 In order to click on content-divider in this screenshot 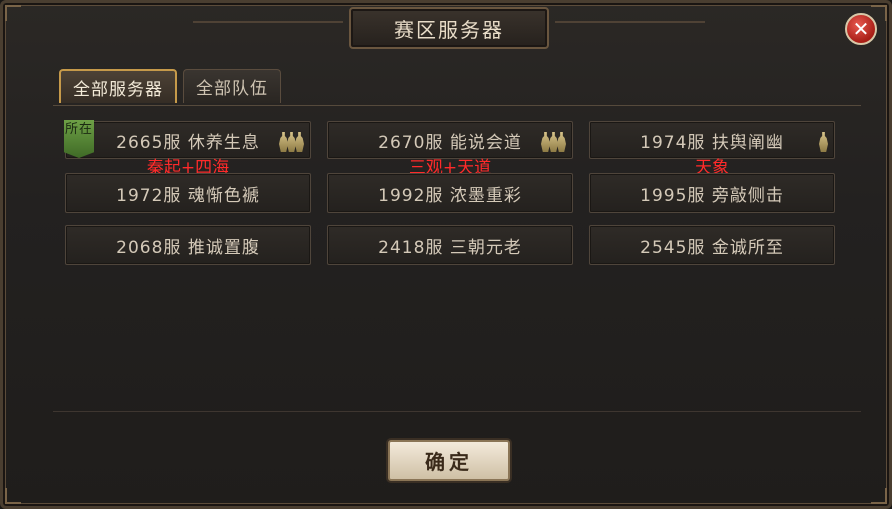, I will do `click(457, 411)`.